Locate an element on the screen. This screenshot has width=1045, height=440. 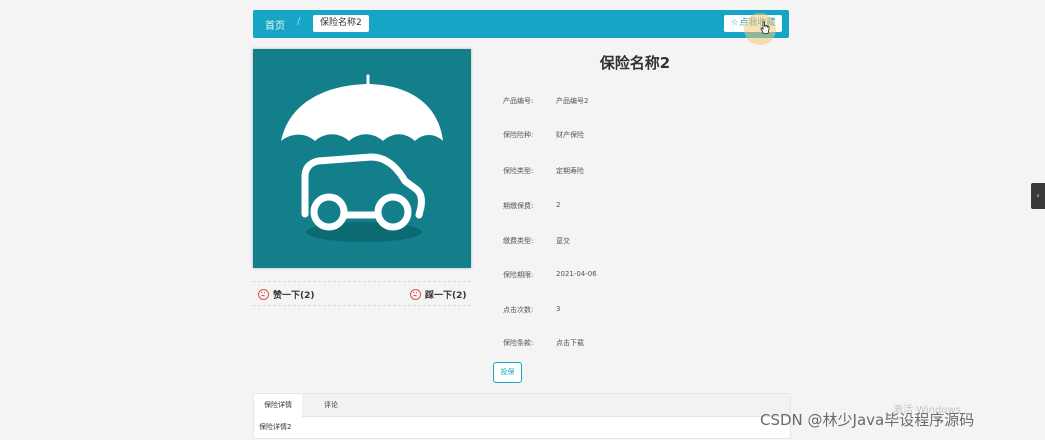
like-button: 赞一下(2) is located at coordinates (286, 294).